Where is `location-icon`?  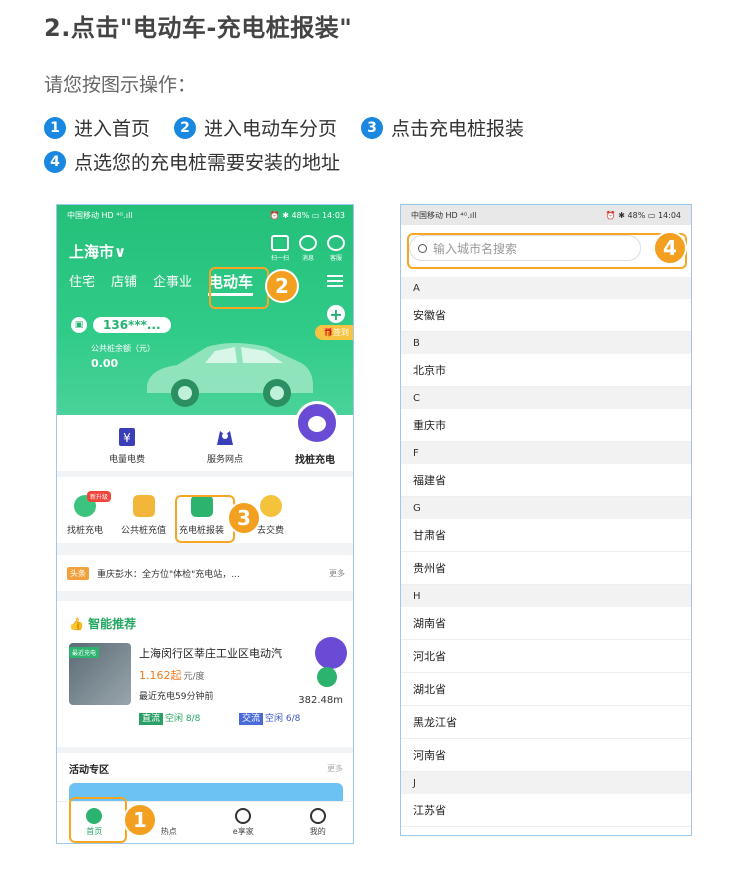
location-icon is located at coordinates (225, 438).